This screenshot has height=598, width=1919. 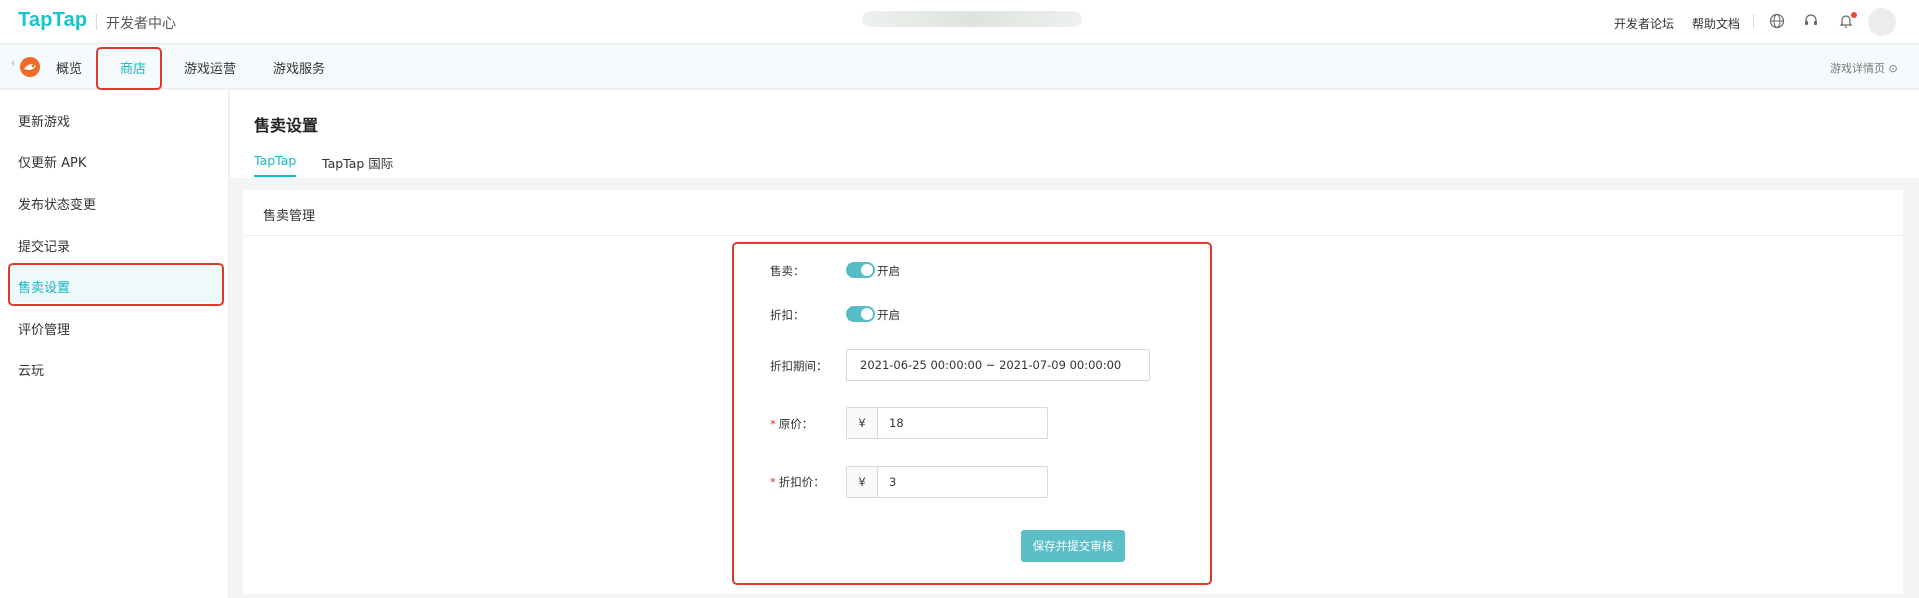 What do you see at coordinates (96, 22) in the screenshot?
I see `logo-divider` at bounding box center [96, 22].